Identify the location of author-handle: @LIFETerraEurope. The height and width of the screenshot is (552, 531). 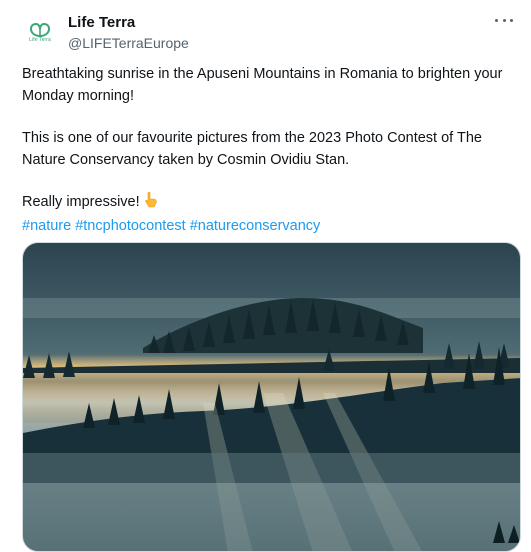
(128, 43).